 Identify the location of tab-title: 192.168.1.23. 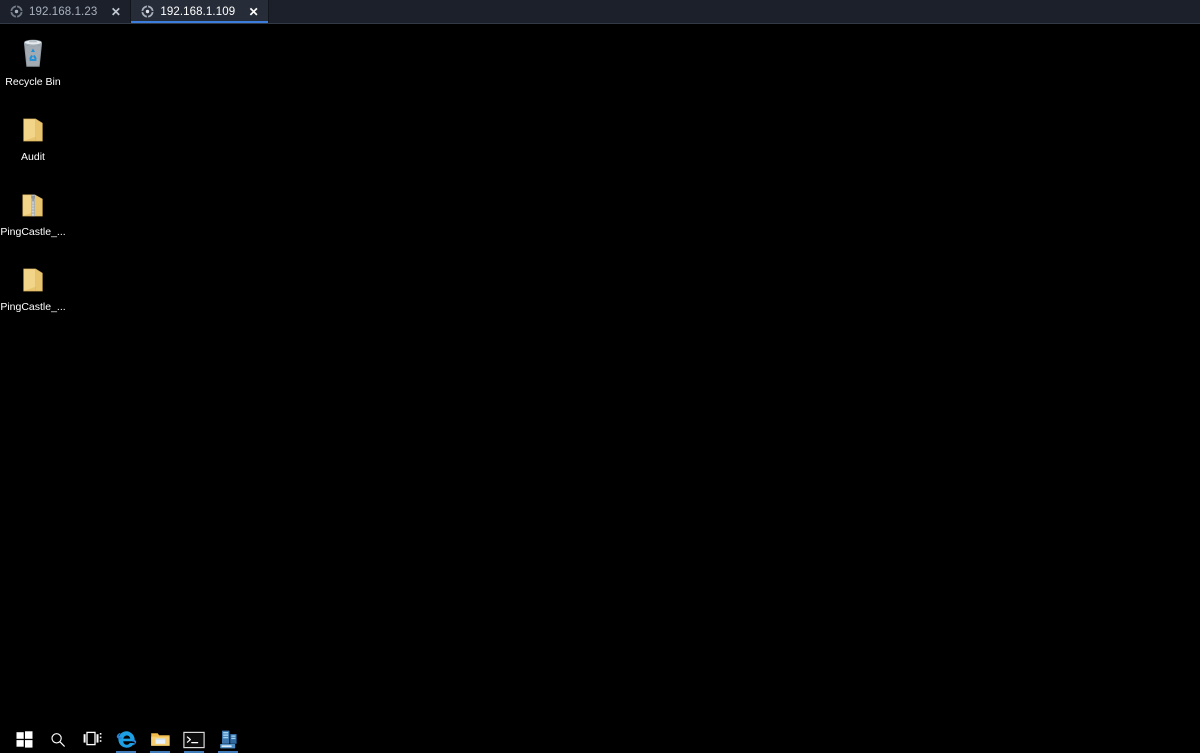
(63, 11).